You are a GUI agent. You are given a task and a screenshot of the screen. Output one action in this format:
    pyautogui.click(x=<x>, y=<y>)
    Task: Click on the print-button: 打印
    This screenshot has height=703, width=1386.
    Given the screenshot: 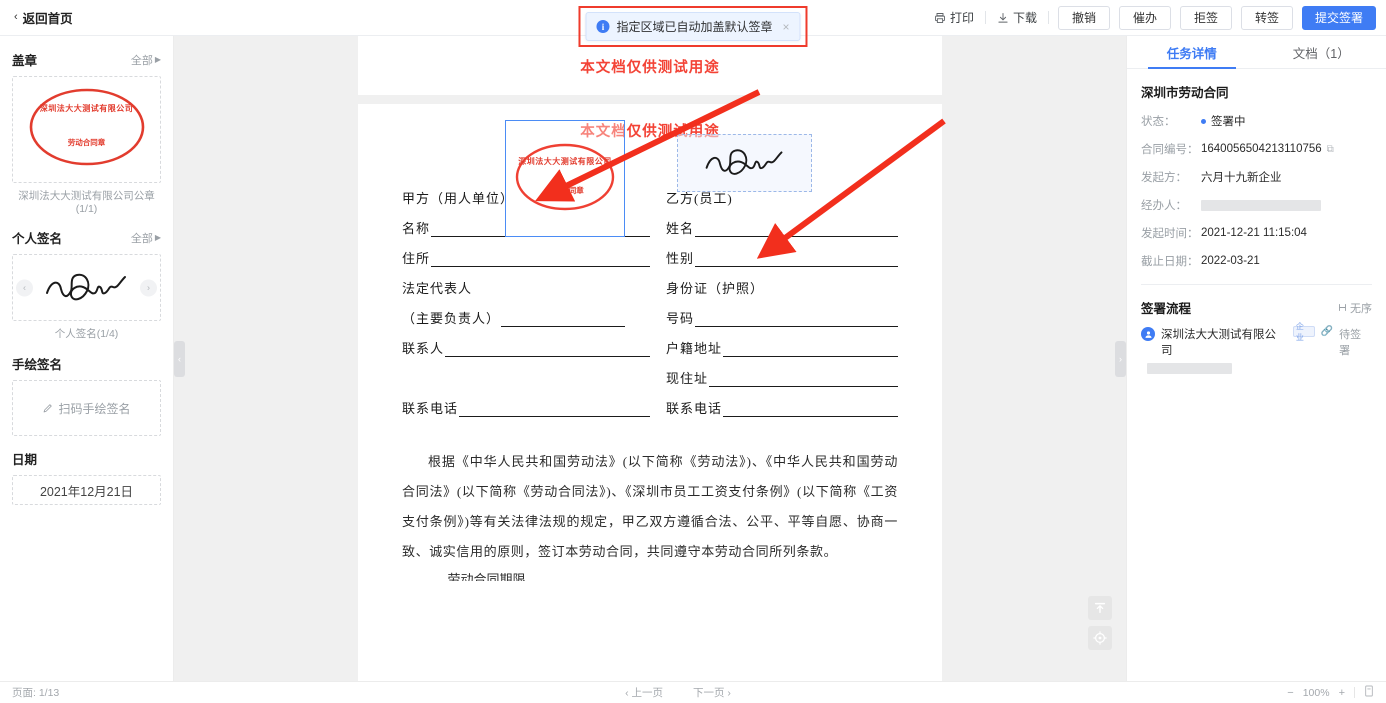 What is the action you would take?
    pyautogui.click(x=954, y=18)
    